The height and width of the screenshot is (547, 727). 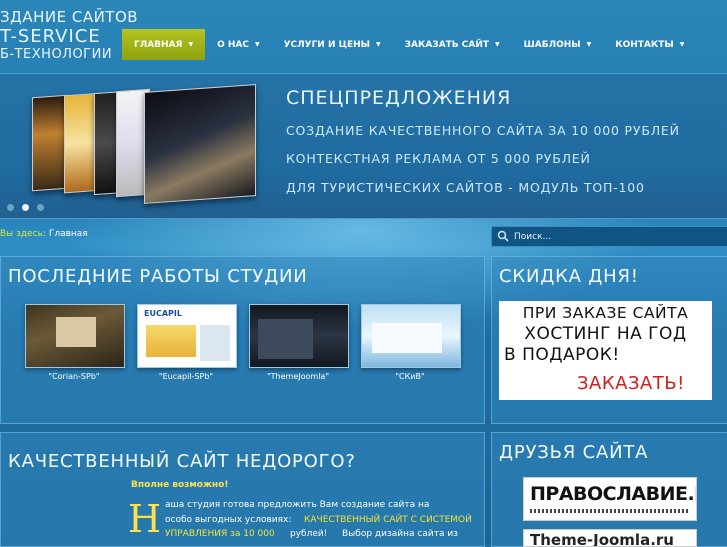 I want to click on friend-banner-text: ПРАВОСЛАВИЕ.RU, so click(x=613, y=494).